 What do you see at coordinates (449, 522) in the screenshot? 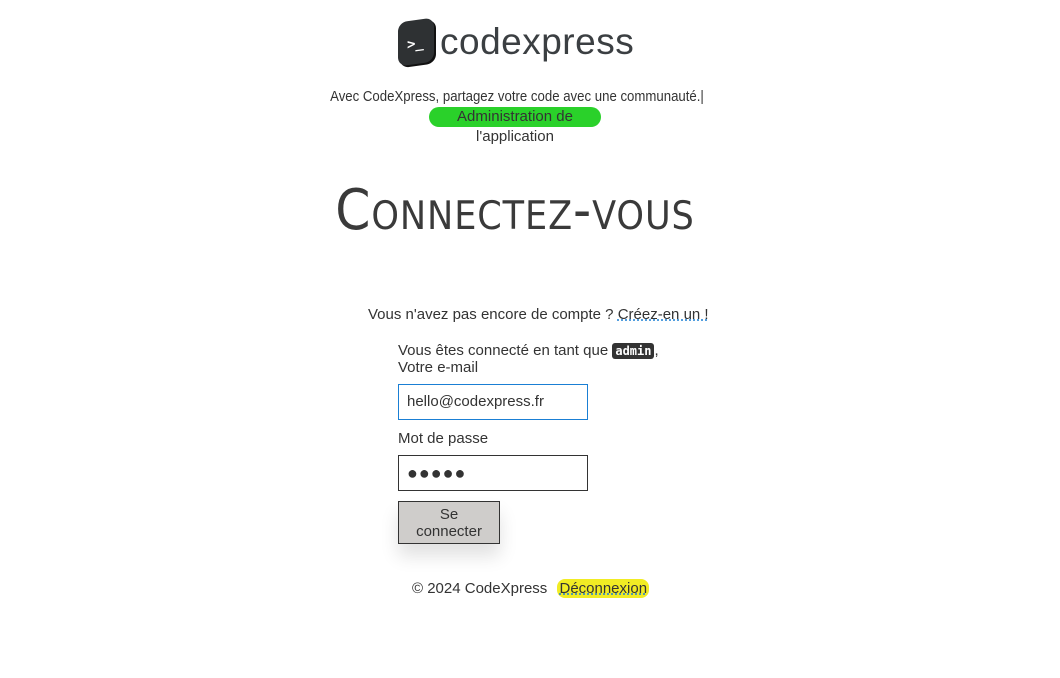
I see `login-button: Se connecter` at bounding box center [449, 522].